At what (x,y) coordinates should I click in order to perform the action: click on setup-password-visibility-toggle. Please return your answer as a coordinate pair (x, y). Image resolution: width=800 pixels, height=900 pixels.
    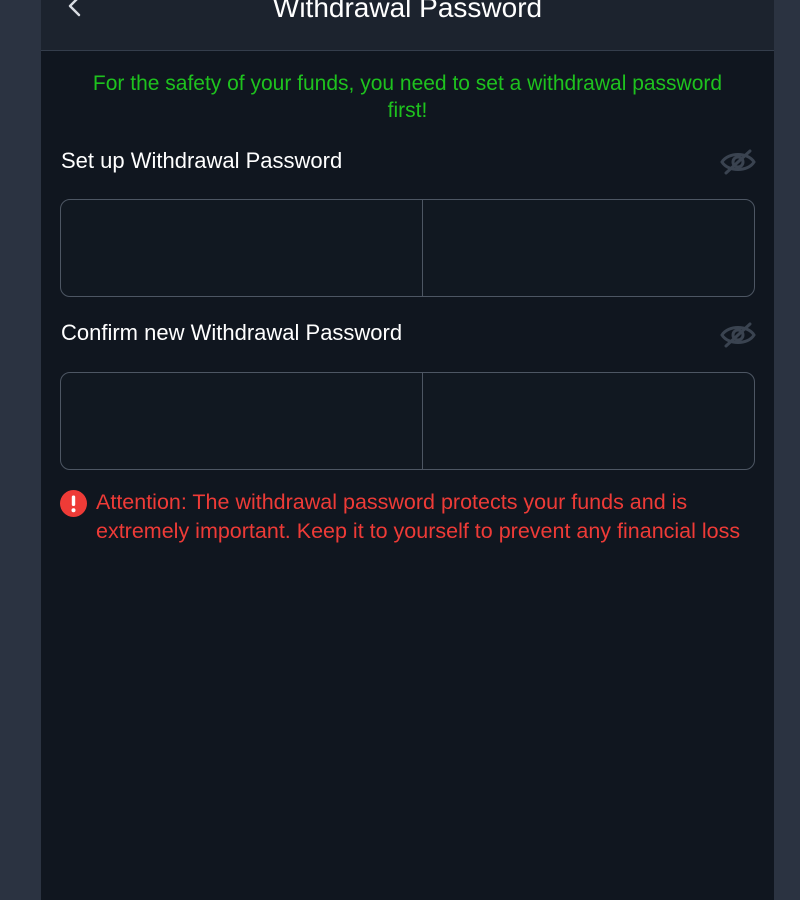
    Looking at the image, I should click on (738, 162).